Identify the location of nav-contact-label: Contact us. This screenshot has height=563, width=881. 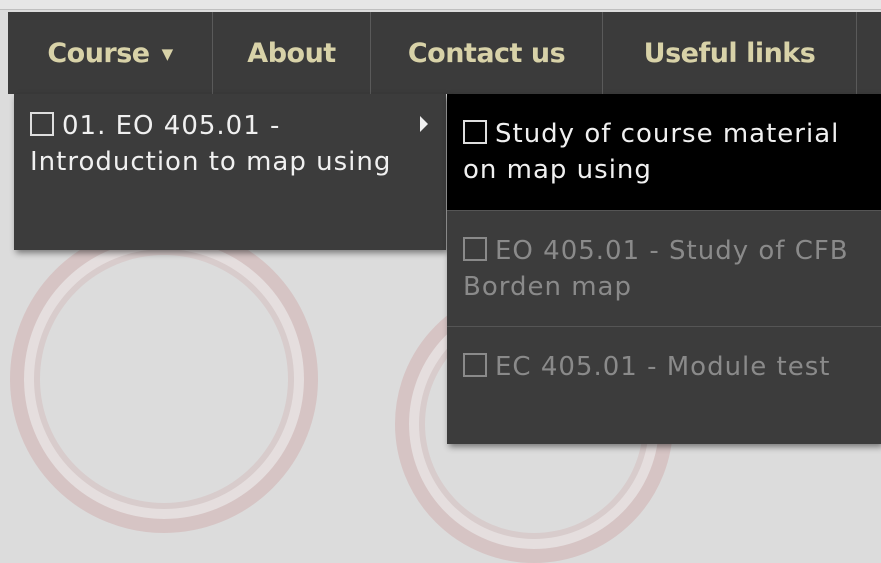
(486, 53).